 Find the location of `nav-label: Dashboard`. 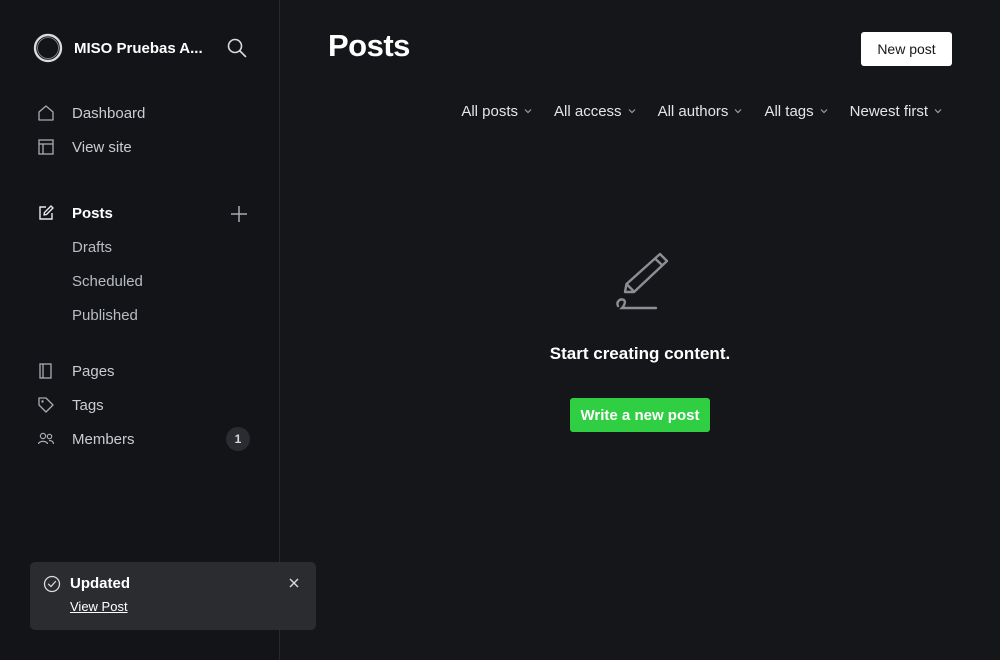

nav-label: Dashboard is located at coordinates (109, 113).